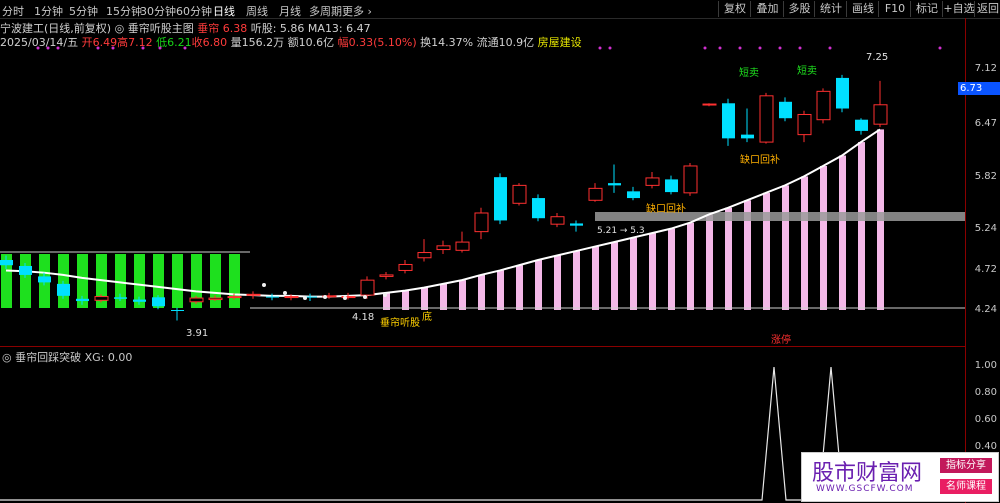  What do you see at coordinates (666, 208) in the screenshot?
I see `gap-fill-label-2: 缺口回补` at bounding box center [666, 208].